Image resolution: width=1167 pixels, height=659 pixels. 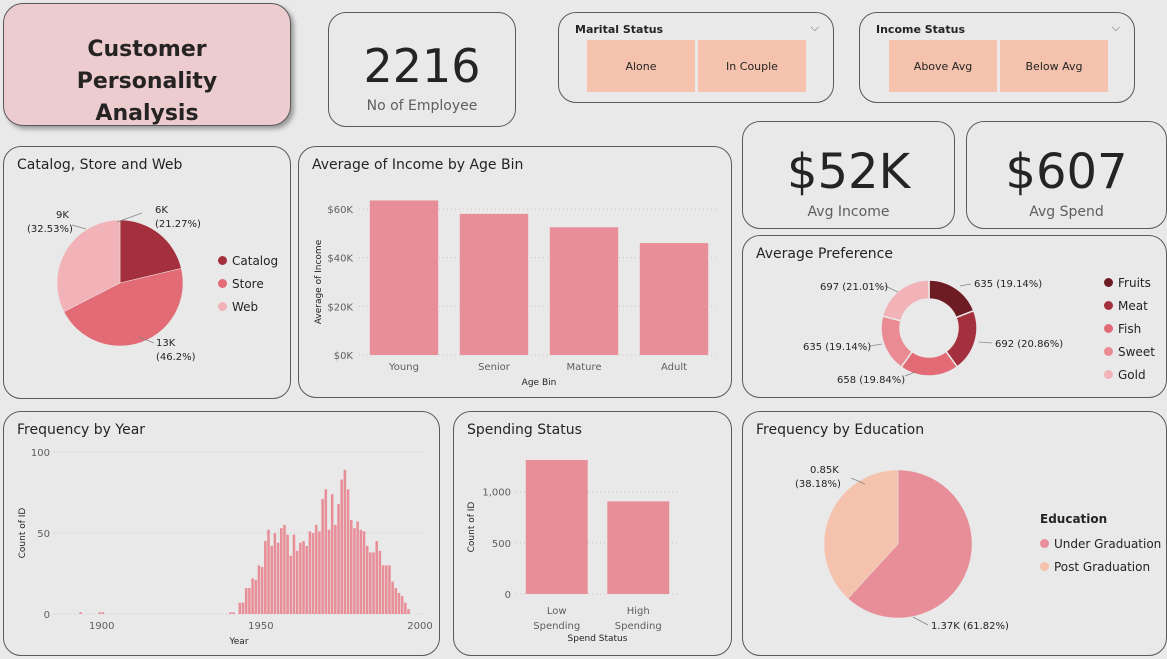 What do you see at coordinates (248, 260) in the screenshot?
I see `legend-item: Catalog` at bounding box center [248, 260].